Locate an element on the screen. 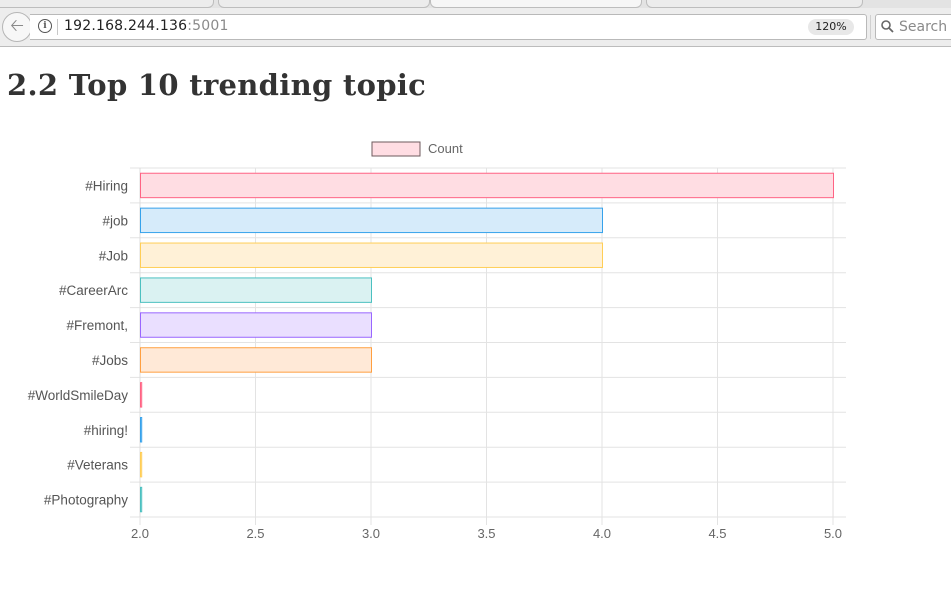  bar-worldsmileday is located at coordinates (141, 395).